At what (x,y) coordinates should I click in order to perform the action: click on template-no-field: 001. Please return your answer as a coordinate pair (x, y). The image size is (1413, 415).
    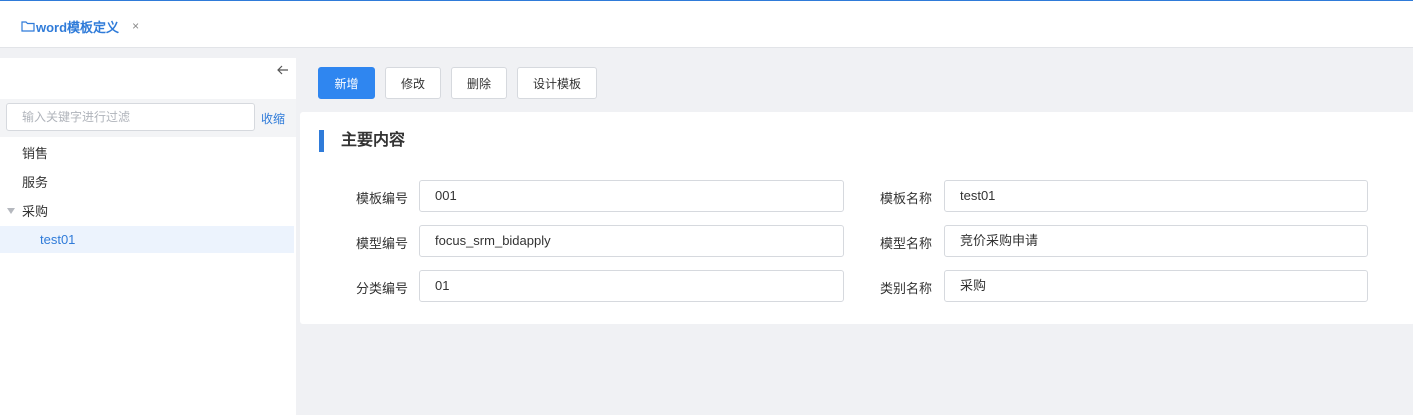
    Looking at the image, I should click on (631, 196).